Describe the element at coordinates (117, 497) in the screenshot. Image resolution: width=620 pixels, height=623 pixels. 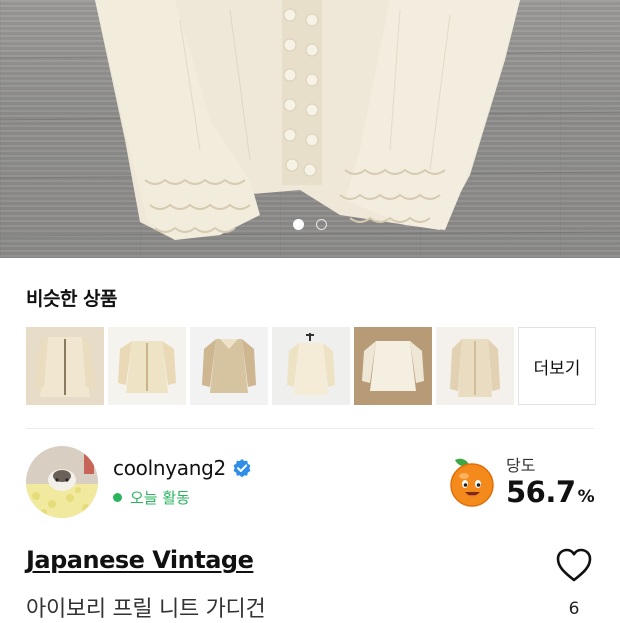
I see `online-dot-icon` at that location.